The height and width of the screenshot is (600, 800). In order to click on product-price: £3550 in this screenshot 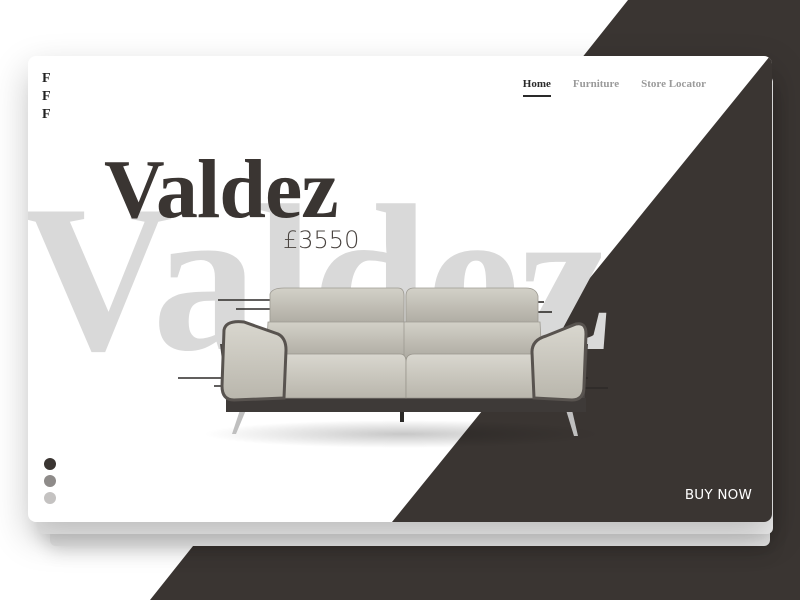, I will do `click(321, 240)`.